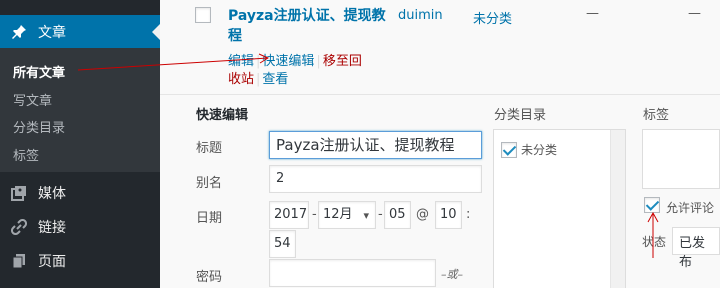 This screenshot has height=288, width=720. What do you see at coordinates (520, 115) in the screenshot?
I see `categories-legend: 分类目录` at bounding box center [520, 115].